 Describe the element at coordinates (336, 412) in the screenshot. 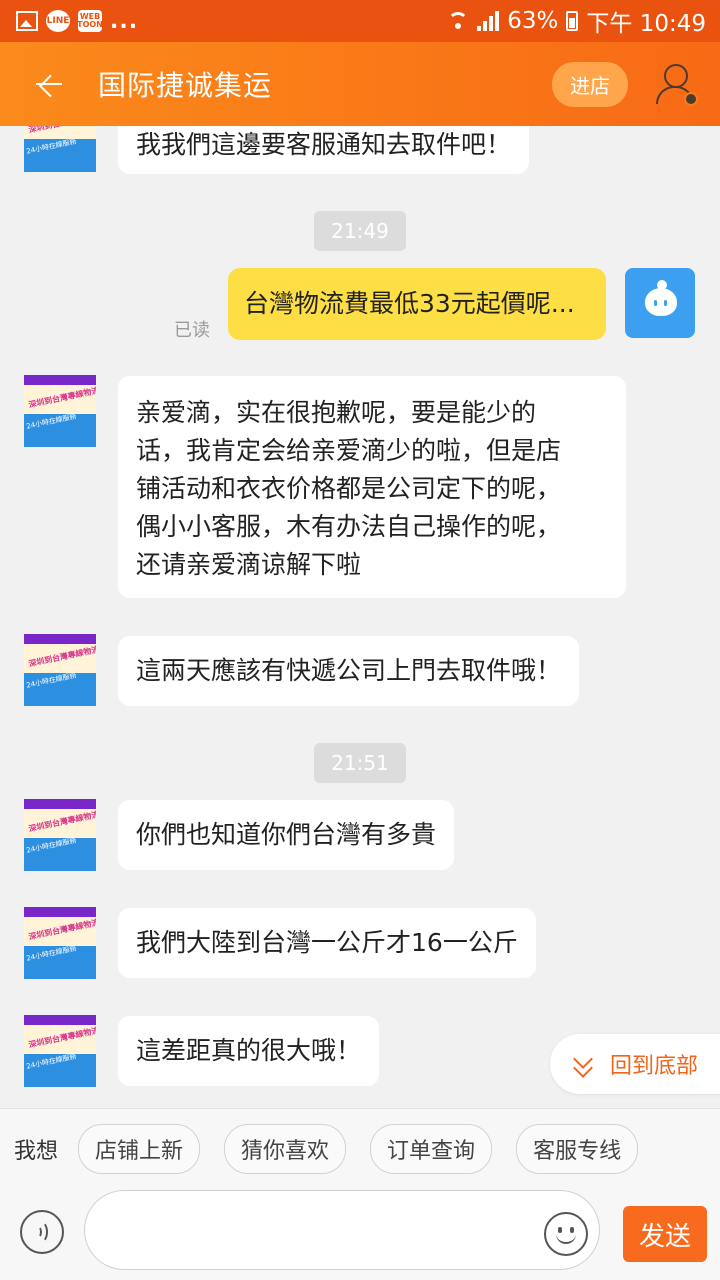

I see `message-line: 亲爱滴，实在很抱歉呢，要是能少的` at that location.